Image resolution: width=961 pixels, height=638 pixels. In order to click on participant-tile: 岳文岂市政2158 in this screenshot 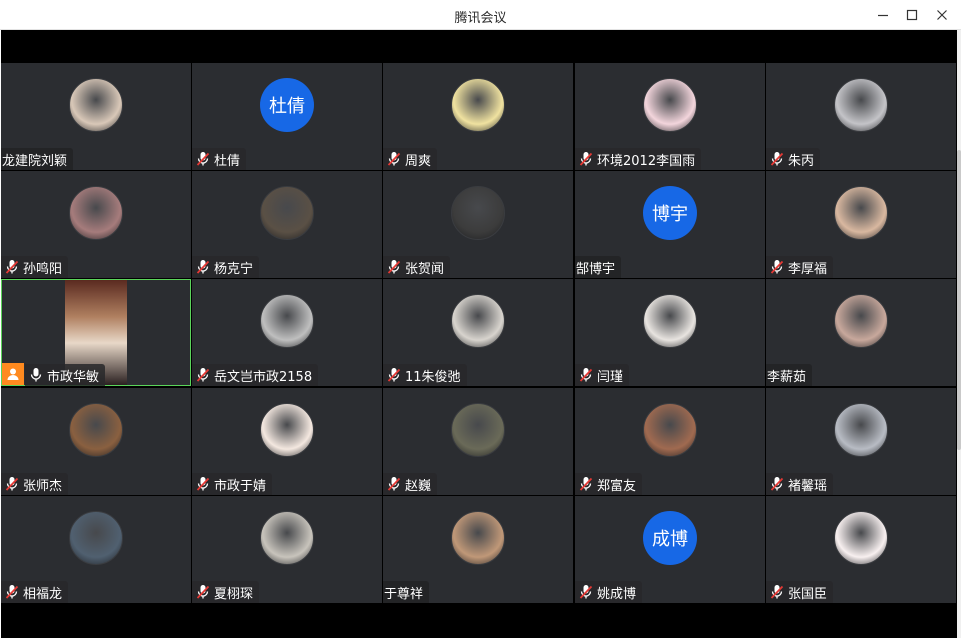, I will do `click(287, 332)`.